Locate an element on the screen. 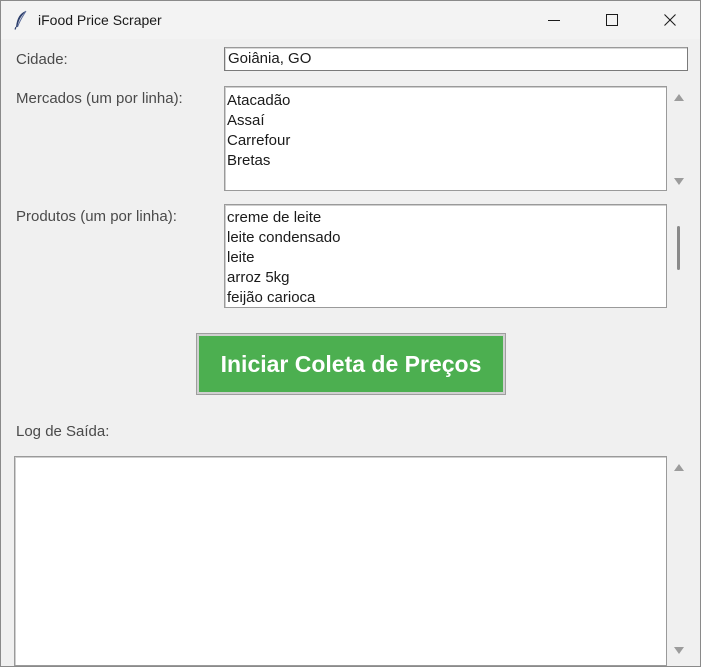 The height and width of the screenshot is (667, 701). maximize-button is located at coordinates (612, 20).